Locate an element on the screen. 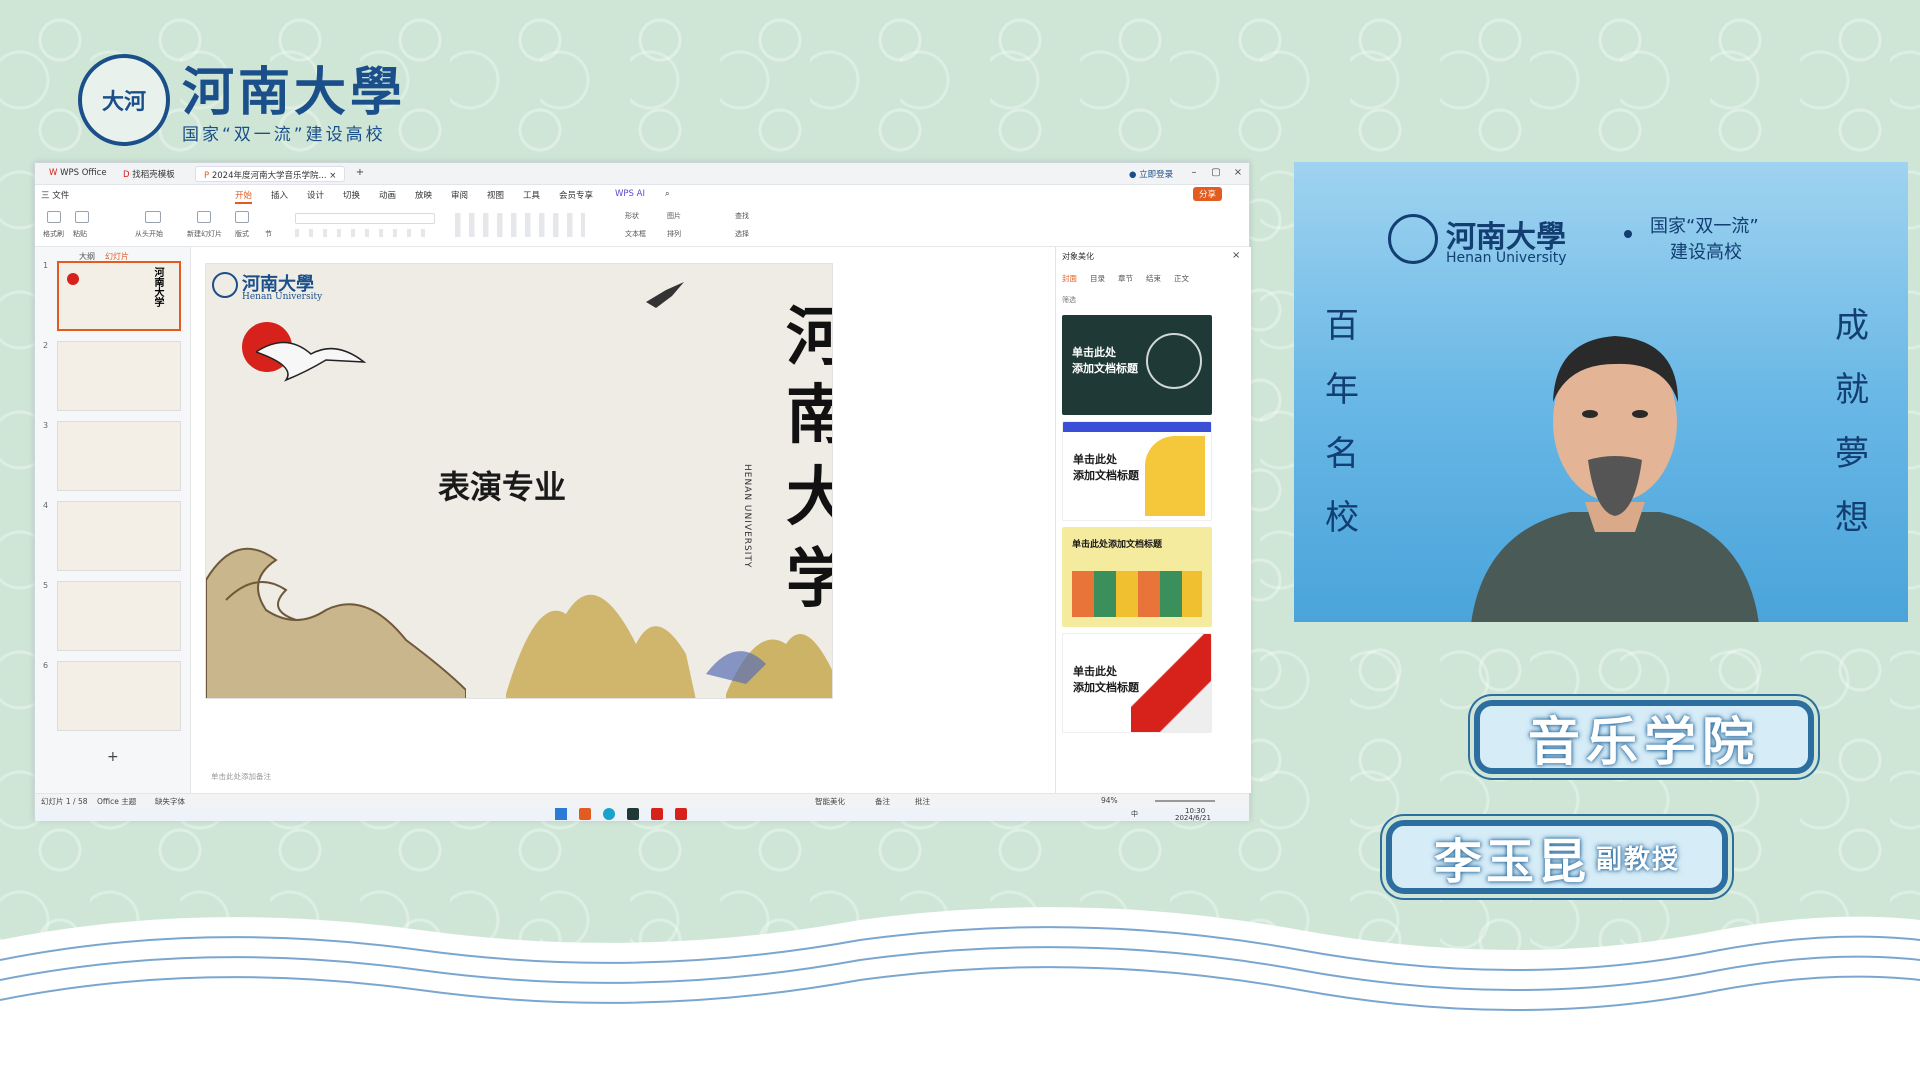 The height and width of the screenshot is (1080, 1920). menu-wps-ai: WPS AI is located at coordinates (630, 194).